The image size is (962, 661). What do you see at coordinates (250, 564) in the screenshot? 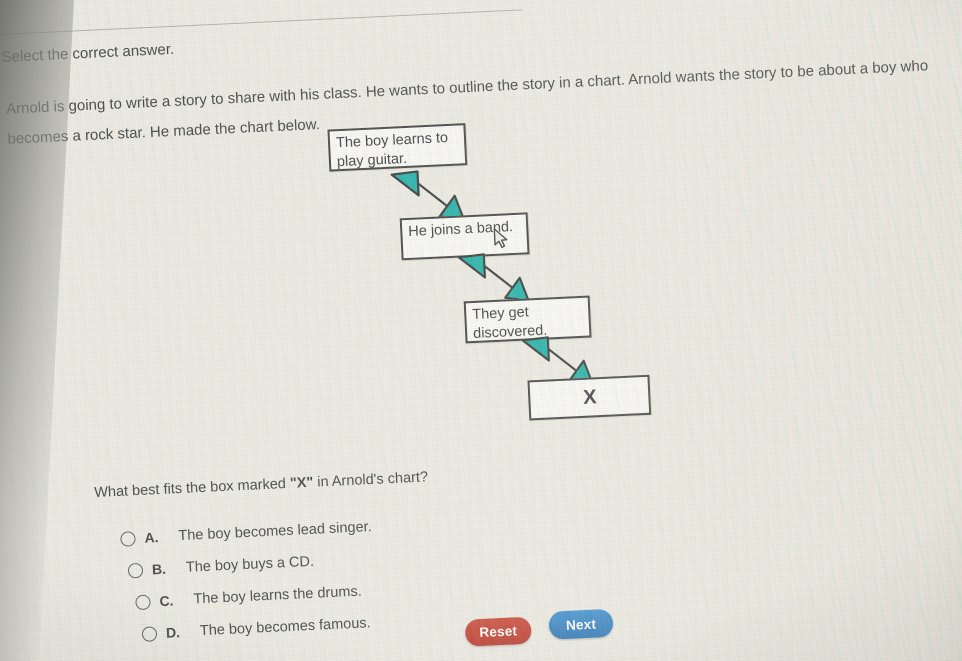
I see `option-text-b: The boy buys a CD.` at bounding box center [250, 564].